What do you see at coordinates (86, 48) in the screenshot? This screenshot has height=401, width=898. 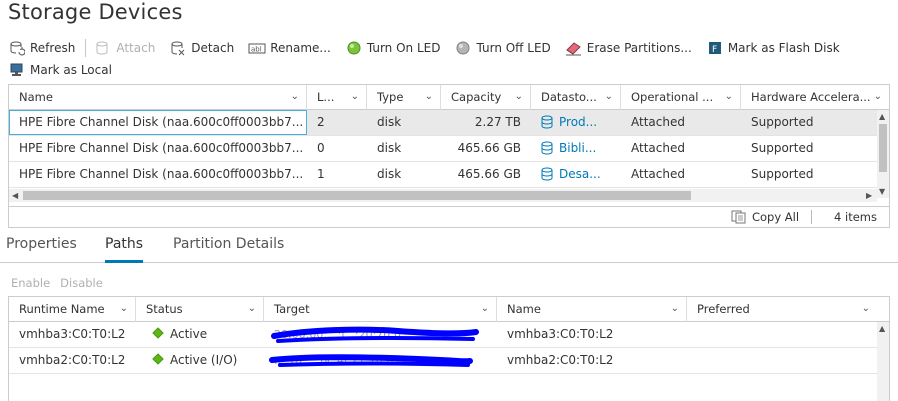 I see `toolbar-divider` at bounding box center [86, 48].